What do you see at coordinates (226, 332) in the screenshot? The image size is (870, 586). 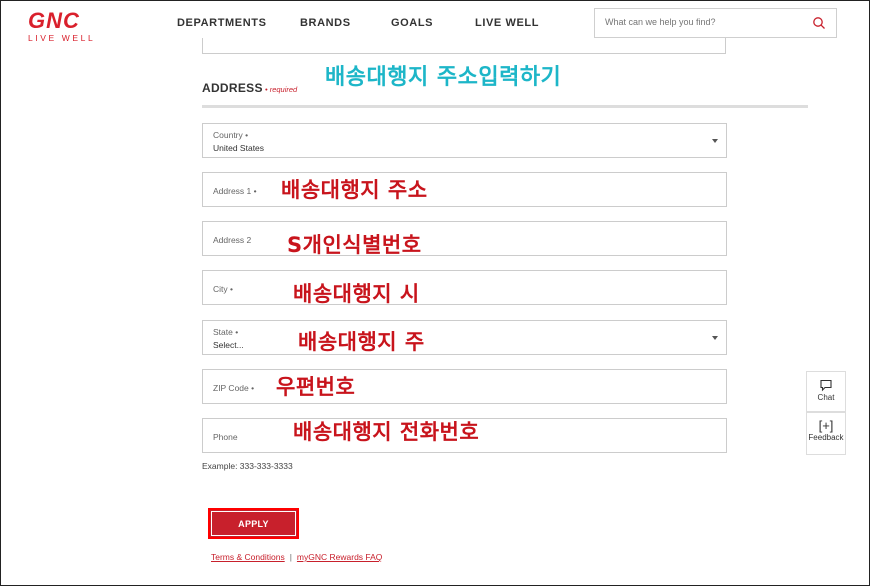 I see `state-label: State •` at bounding box center [226, 332].